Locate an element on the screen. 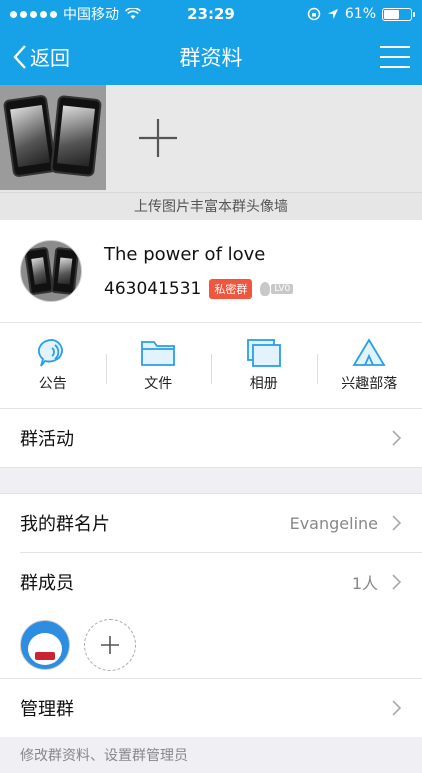  status-bar: 中国移动 23:29 61% is located at coordinates (211, 14).